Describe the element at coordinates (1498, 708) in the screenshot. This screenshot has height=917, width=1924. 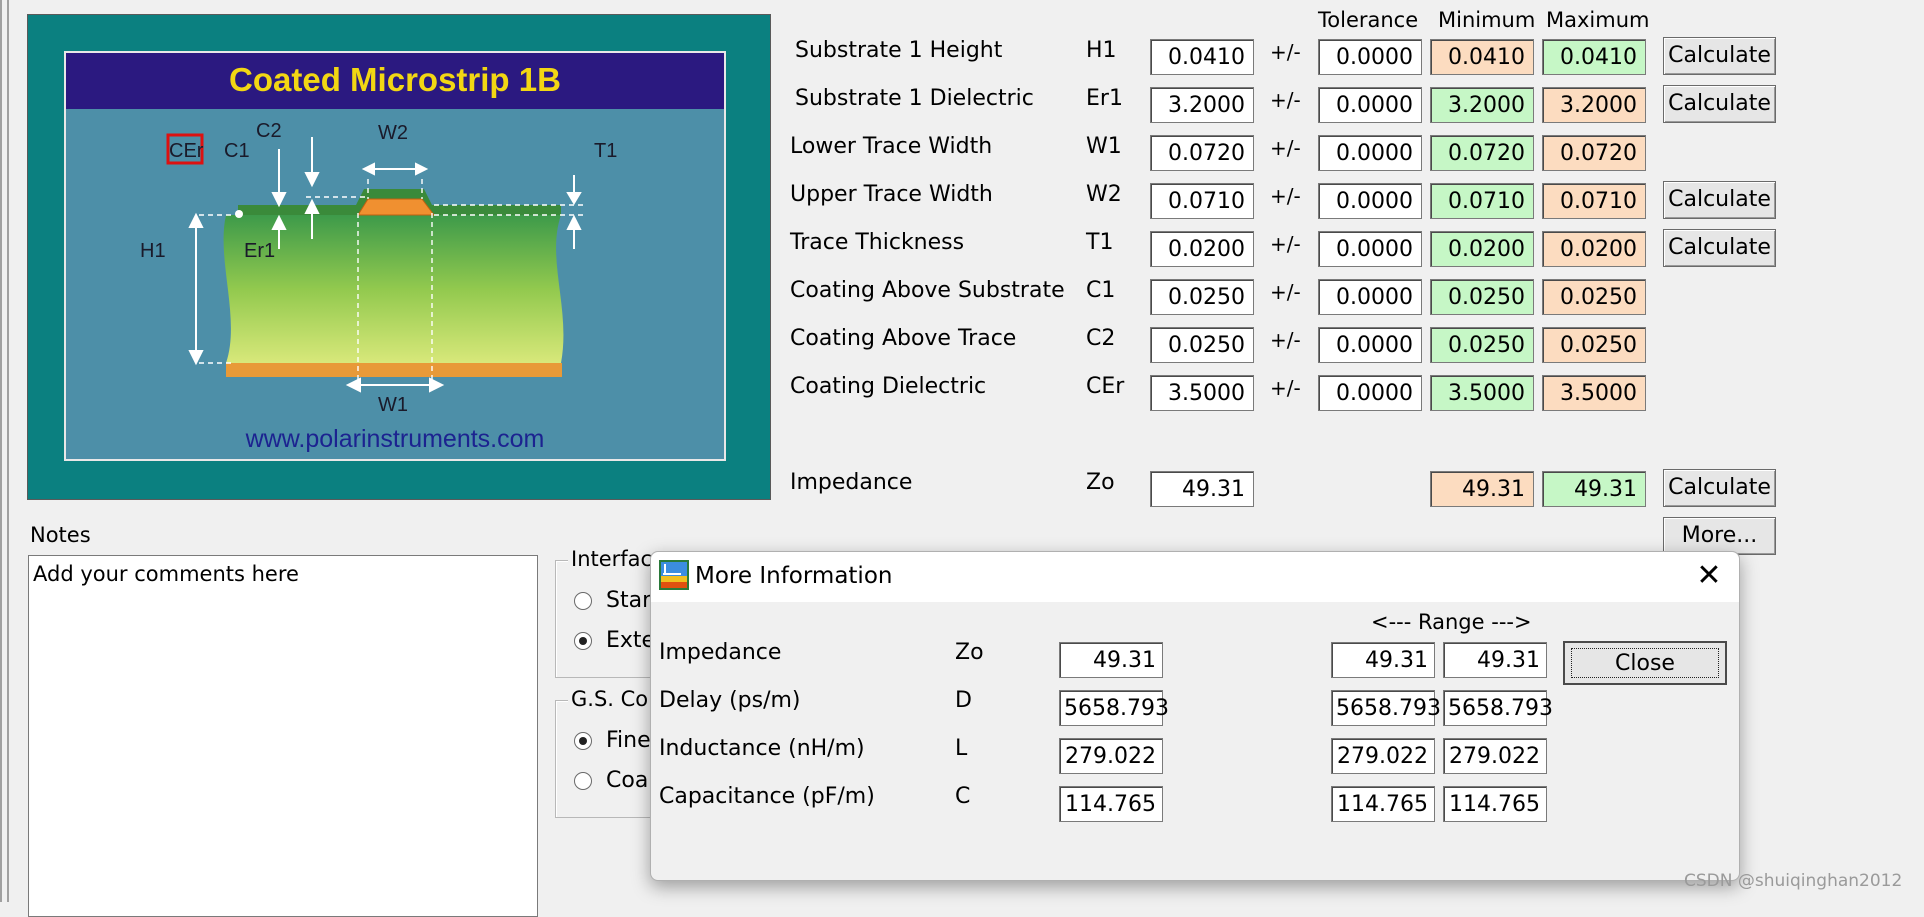
I see `result-range-max-field-d: 5658.793` at that location.